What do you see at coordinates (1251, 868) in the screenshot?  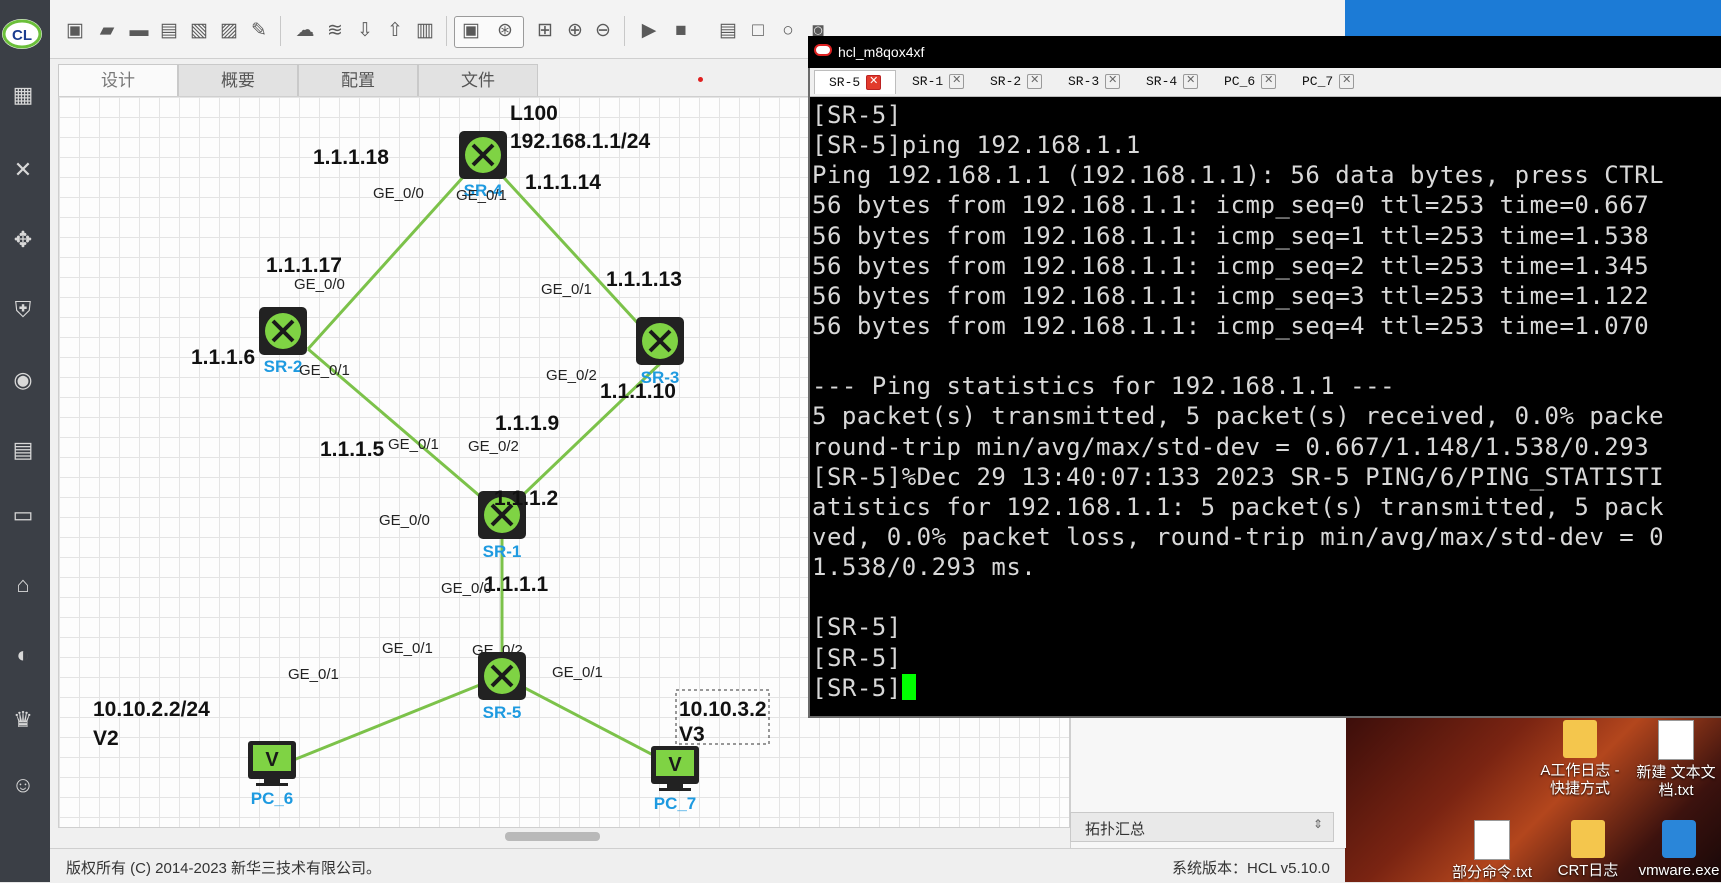 I see `version-text: 系统版本：HCL v5.10.0` at bounding box center [1251, 868].